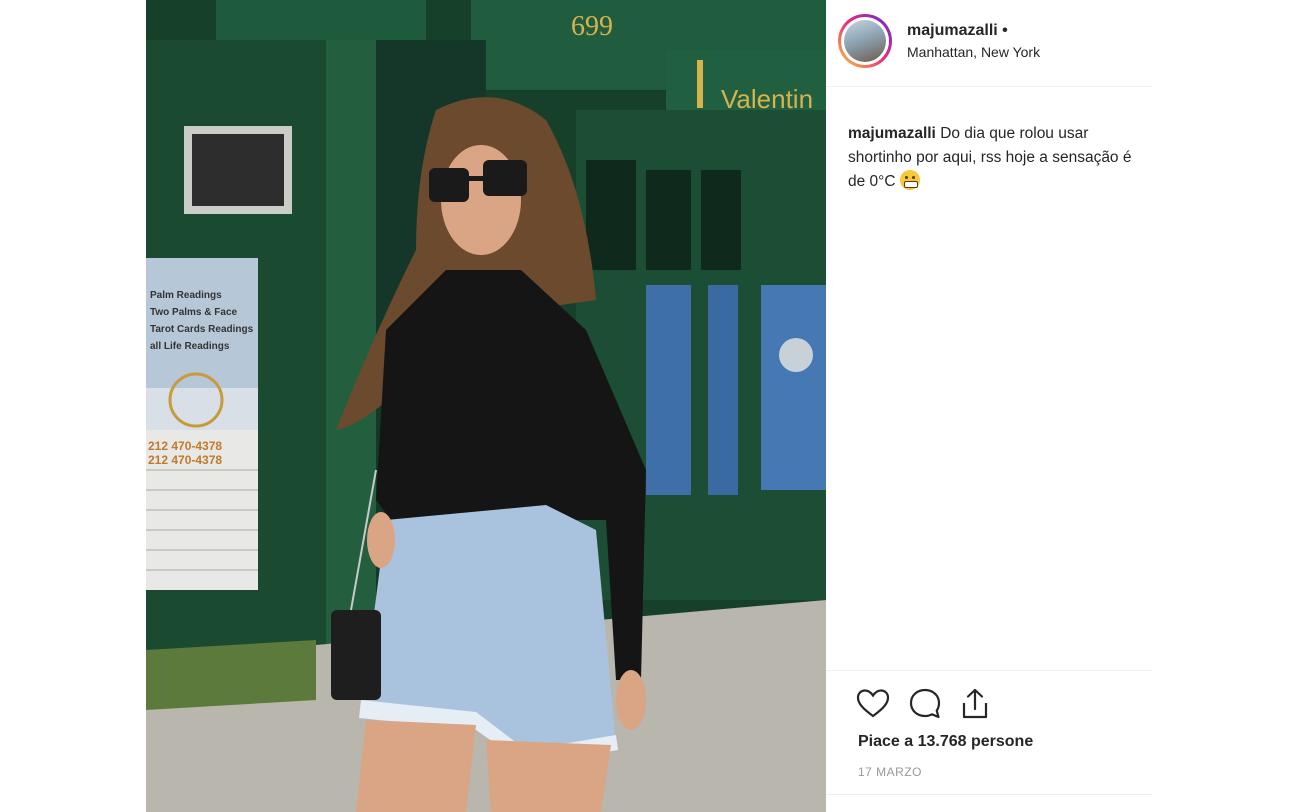  I want to click on post-date: 17 MARZO, so click(890, 772).